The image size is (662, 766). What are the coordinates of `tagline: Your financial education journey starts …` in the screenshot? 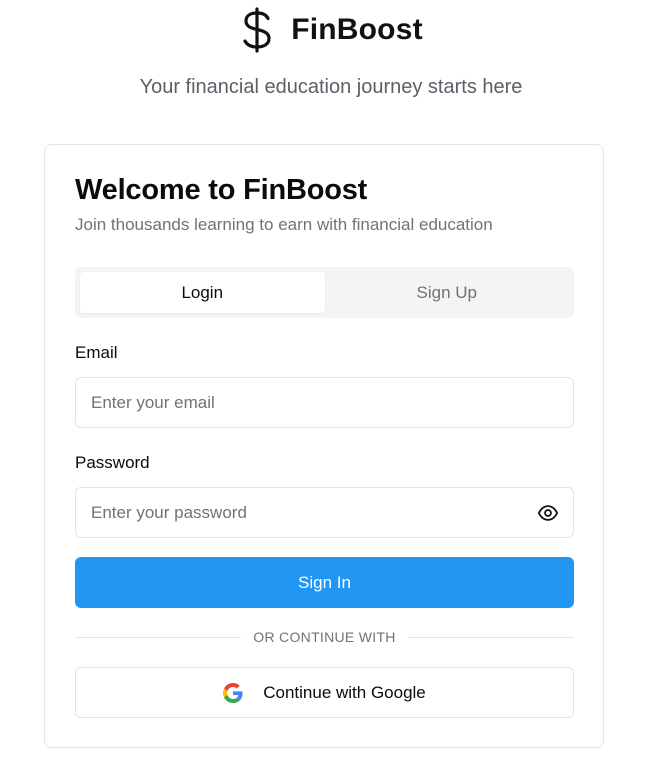 It's located at (331, 87).